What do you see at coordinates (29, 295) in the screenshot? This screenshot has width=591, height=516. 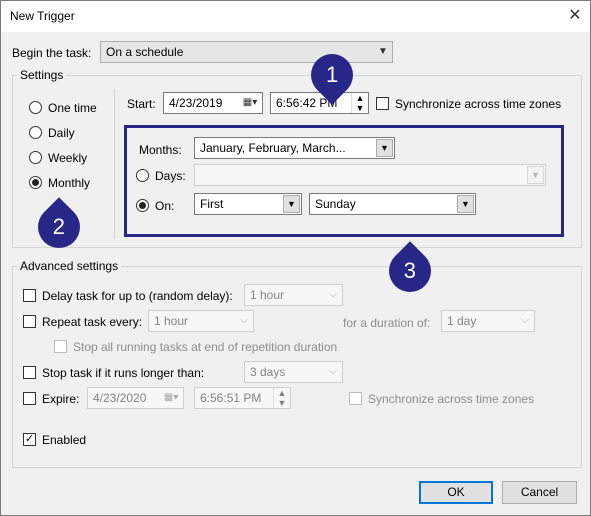 I see `delay-task-checkbox` at bounding box center [29, 295].